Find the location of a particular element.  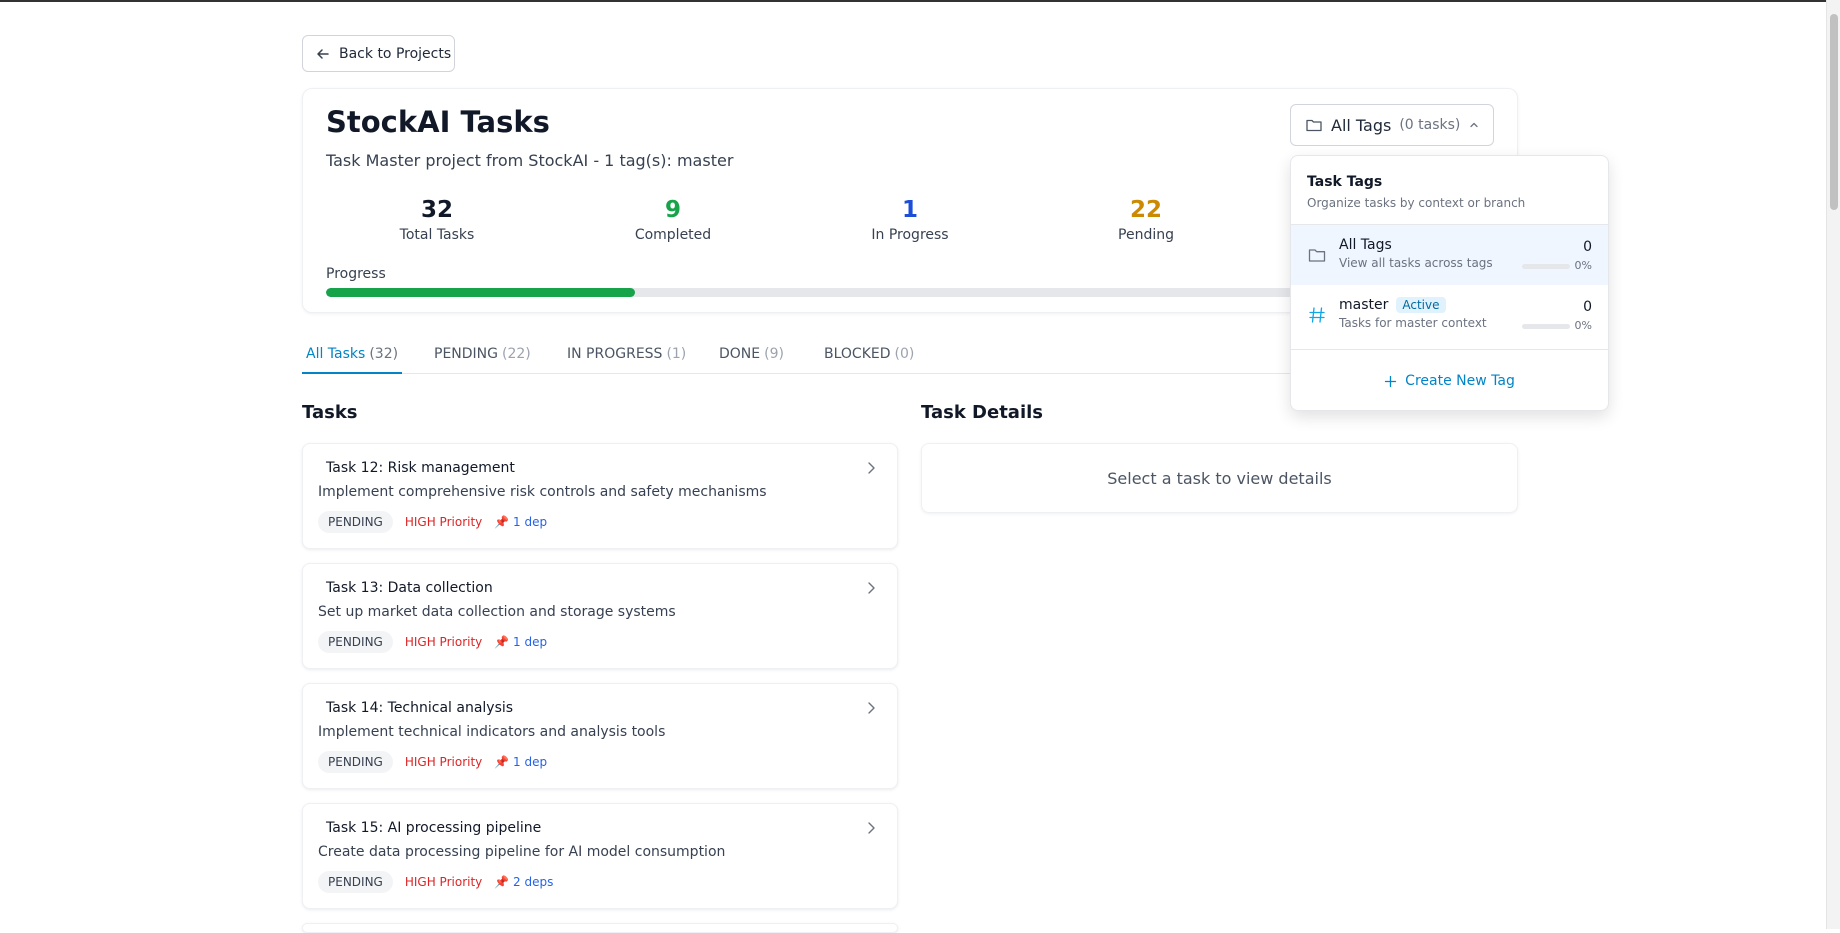

tab-count: (22) is located at coordinates (516, 354).